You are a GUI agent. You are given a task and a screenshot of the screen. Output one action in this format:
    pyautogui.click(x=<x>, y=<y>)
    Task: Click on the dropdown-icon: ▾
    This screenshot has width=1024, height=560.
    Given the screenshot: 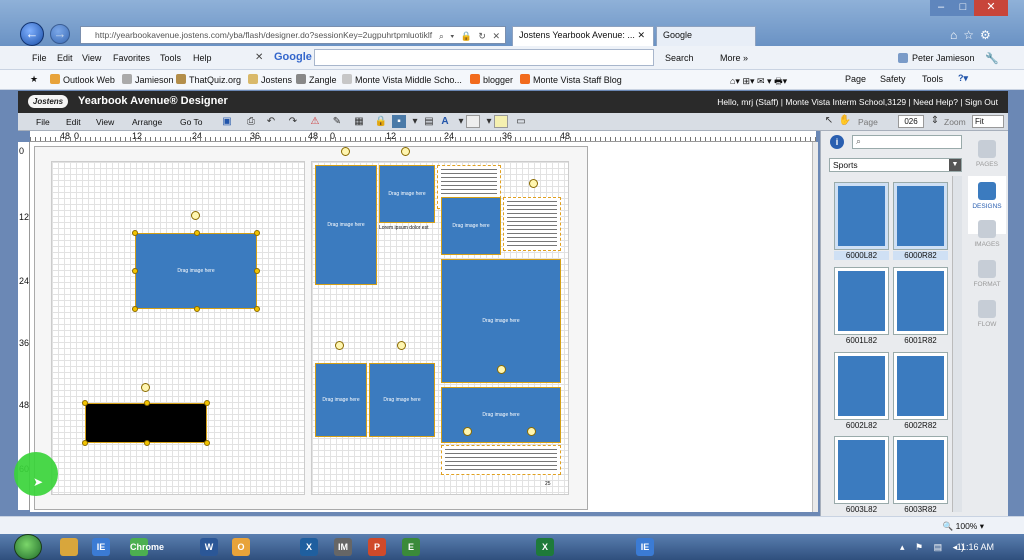 What is the action you would take?
    pyautogui.click(x=415, y=121)
    